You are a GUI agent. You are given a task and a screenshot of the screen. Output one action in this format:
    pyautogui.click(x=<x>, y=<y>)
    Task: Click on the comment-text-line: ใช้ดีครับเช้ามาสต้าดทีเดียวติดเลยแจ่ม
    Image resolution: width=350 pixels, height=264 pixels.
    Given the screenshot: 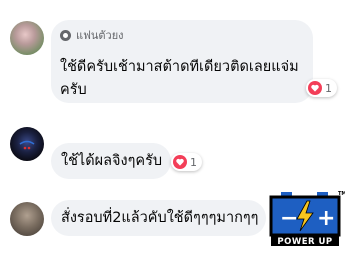 What is the action you would take?
    pyautogui.click(x=179, y=67)
    